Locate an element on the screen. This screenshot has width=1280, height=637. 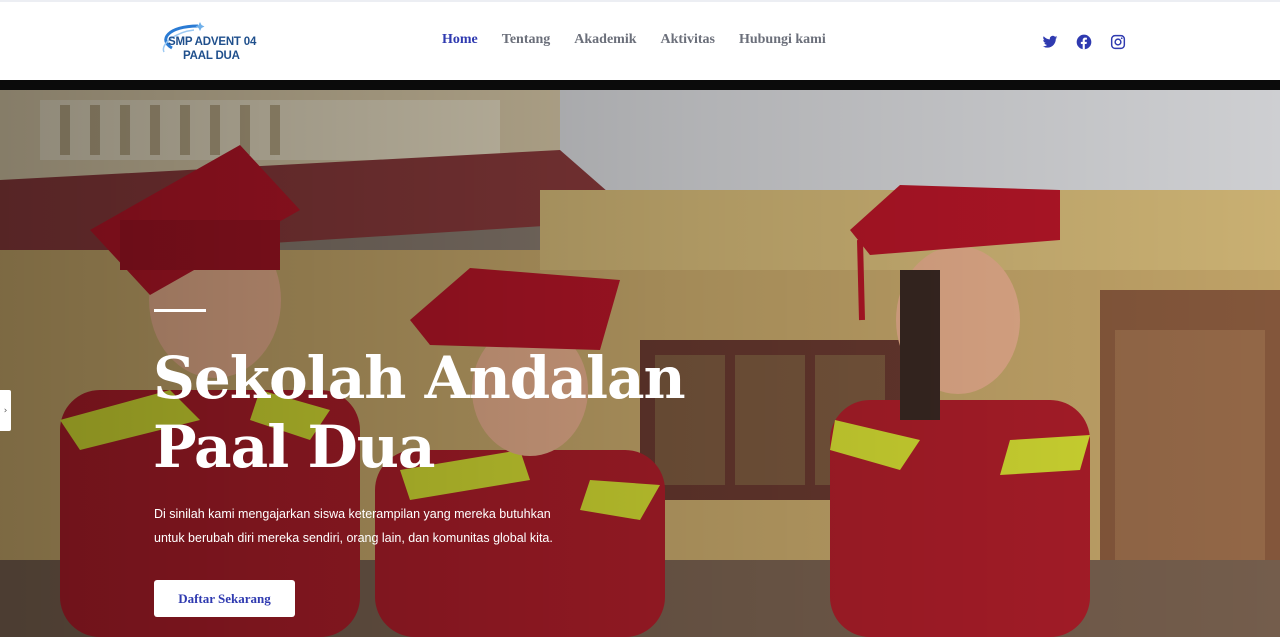
hero-title: Sekolah Andalan Paal Dua is located at coordinates (433, 413).